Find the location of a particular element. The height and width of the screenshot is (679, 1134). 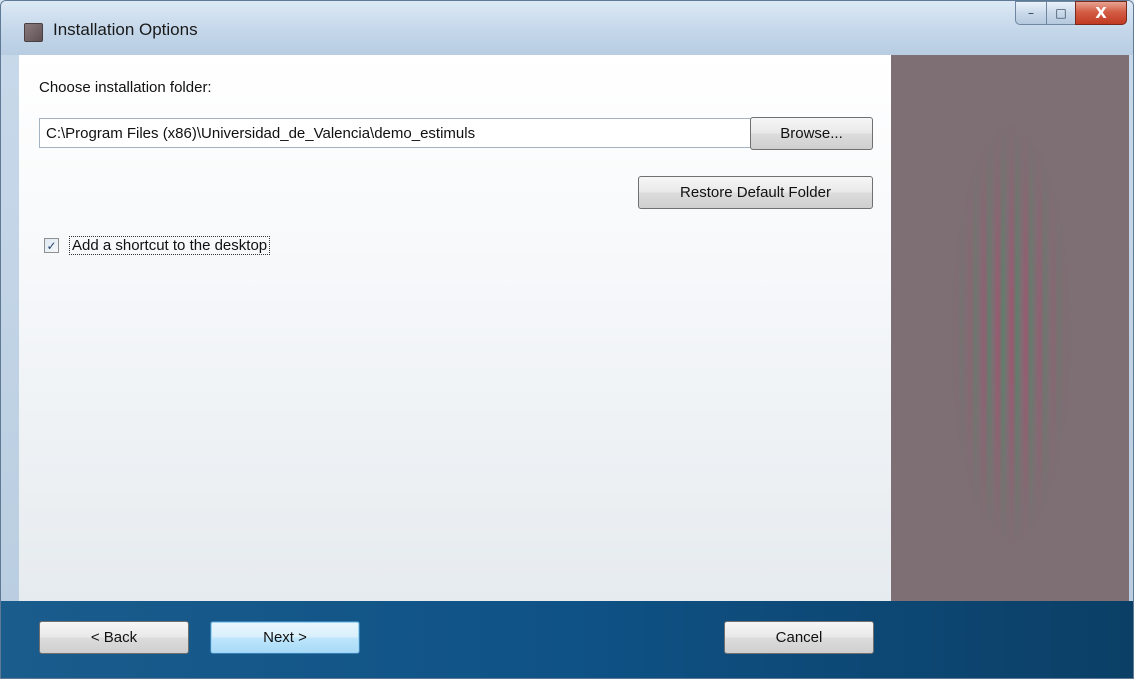

close-button: X is located at coordinates (1101, 13).